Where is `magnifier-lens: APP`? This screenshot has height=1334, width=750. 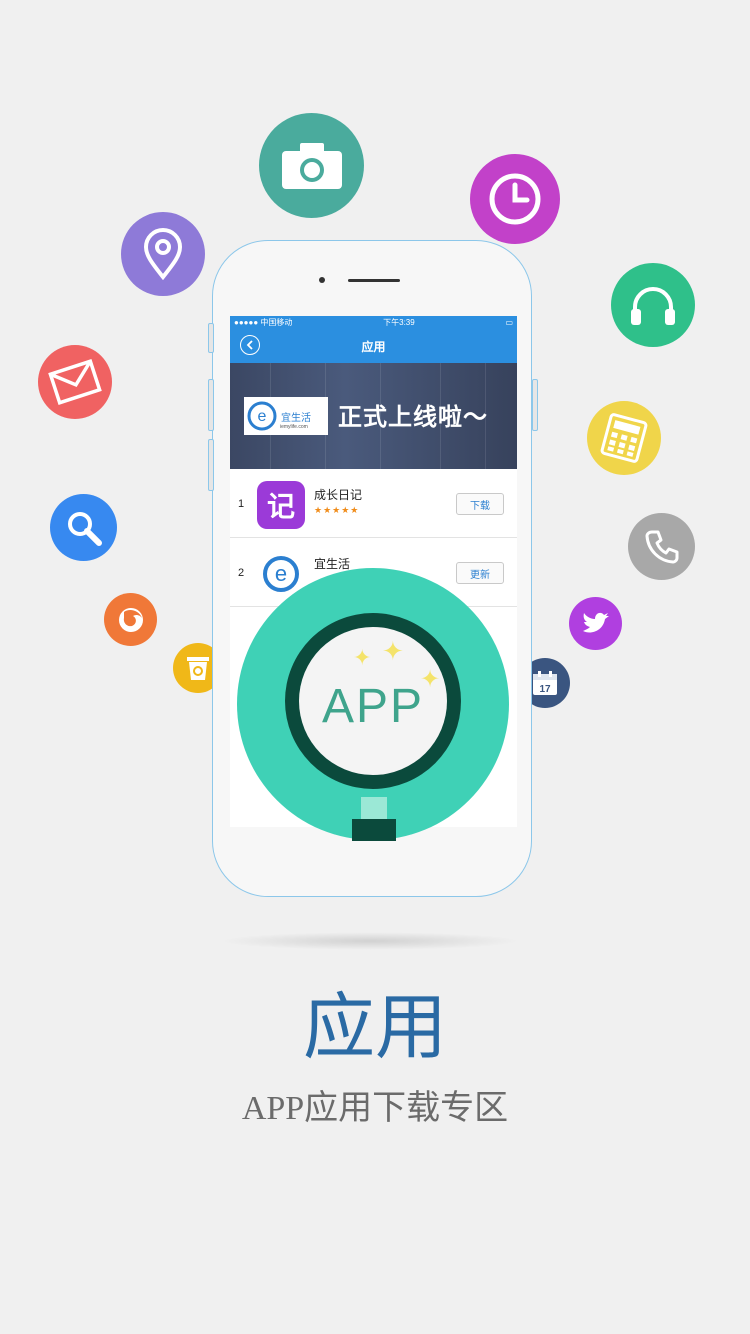
magnifier-lens: APP is located at coordinates (373, 701).